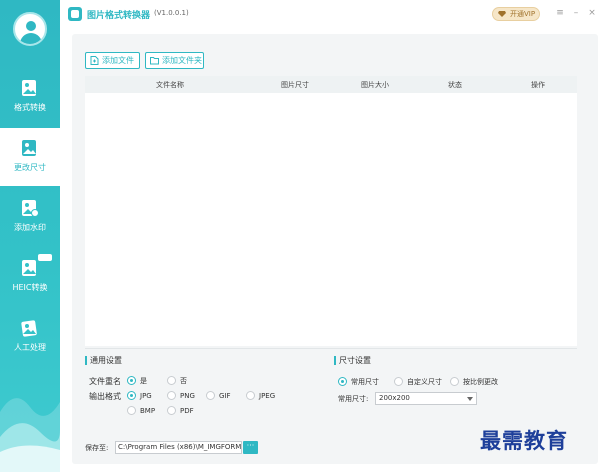  What do you see at coordinates (524, 440) in the screenshot?
I see `watermark-text: 最需教育` at bounding box center [524, 440].